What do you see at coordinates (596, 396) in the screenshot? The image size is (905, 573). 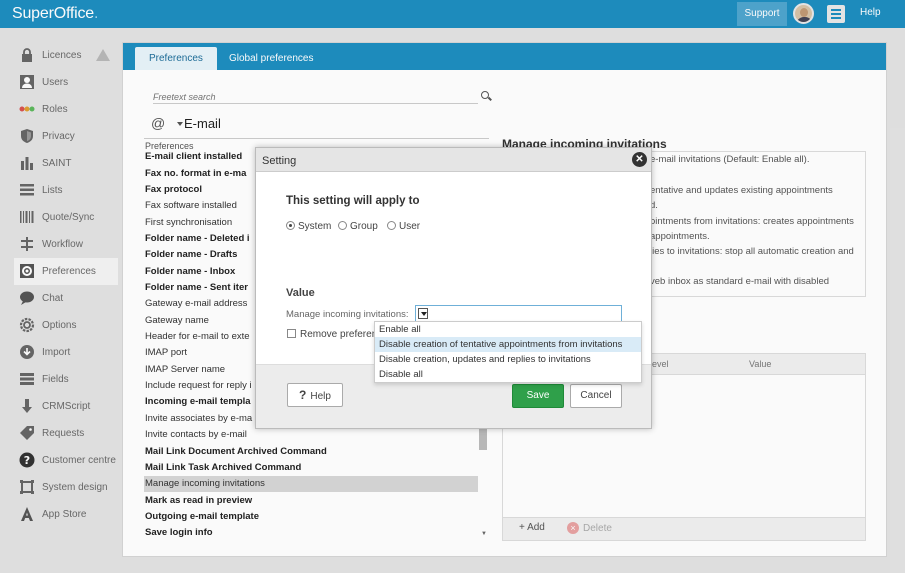 I see `cancel-button: Cancel` at bounding box center [596, 396].